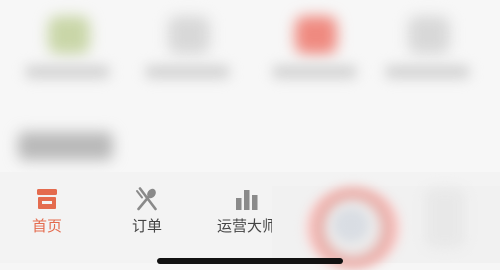  What do you see at coordinates (250, 261) in the screenshot?
I see `home-indicator` at bounding box center [250, 261].